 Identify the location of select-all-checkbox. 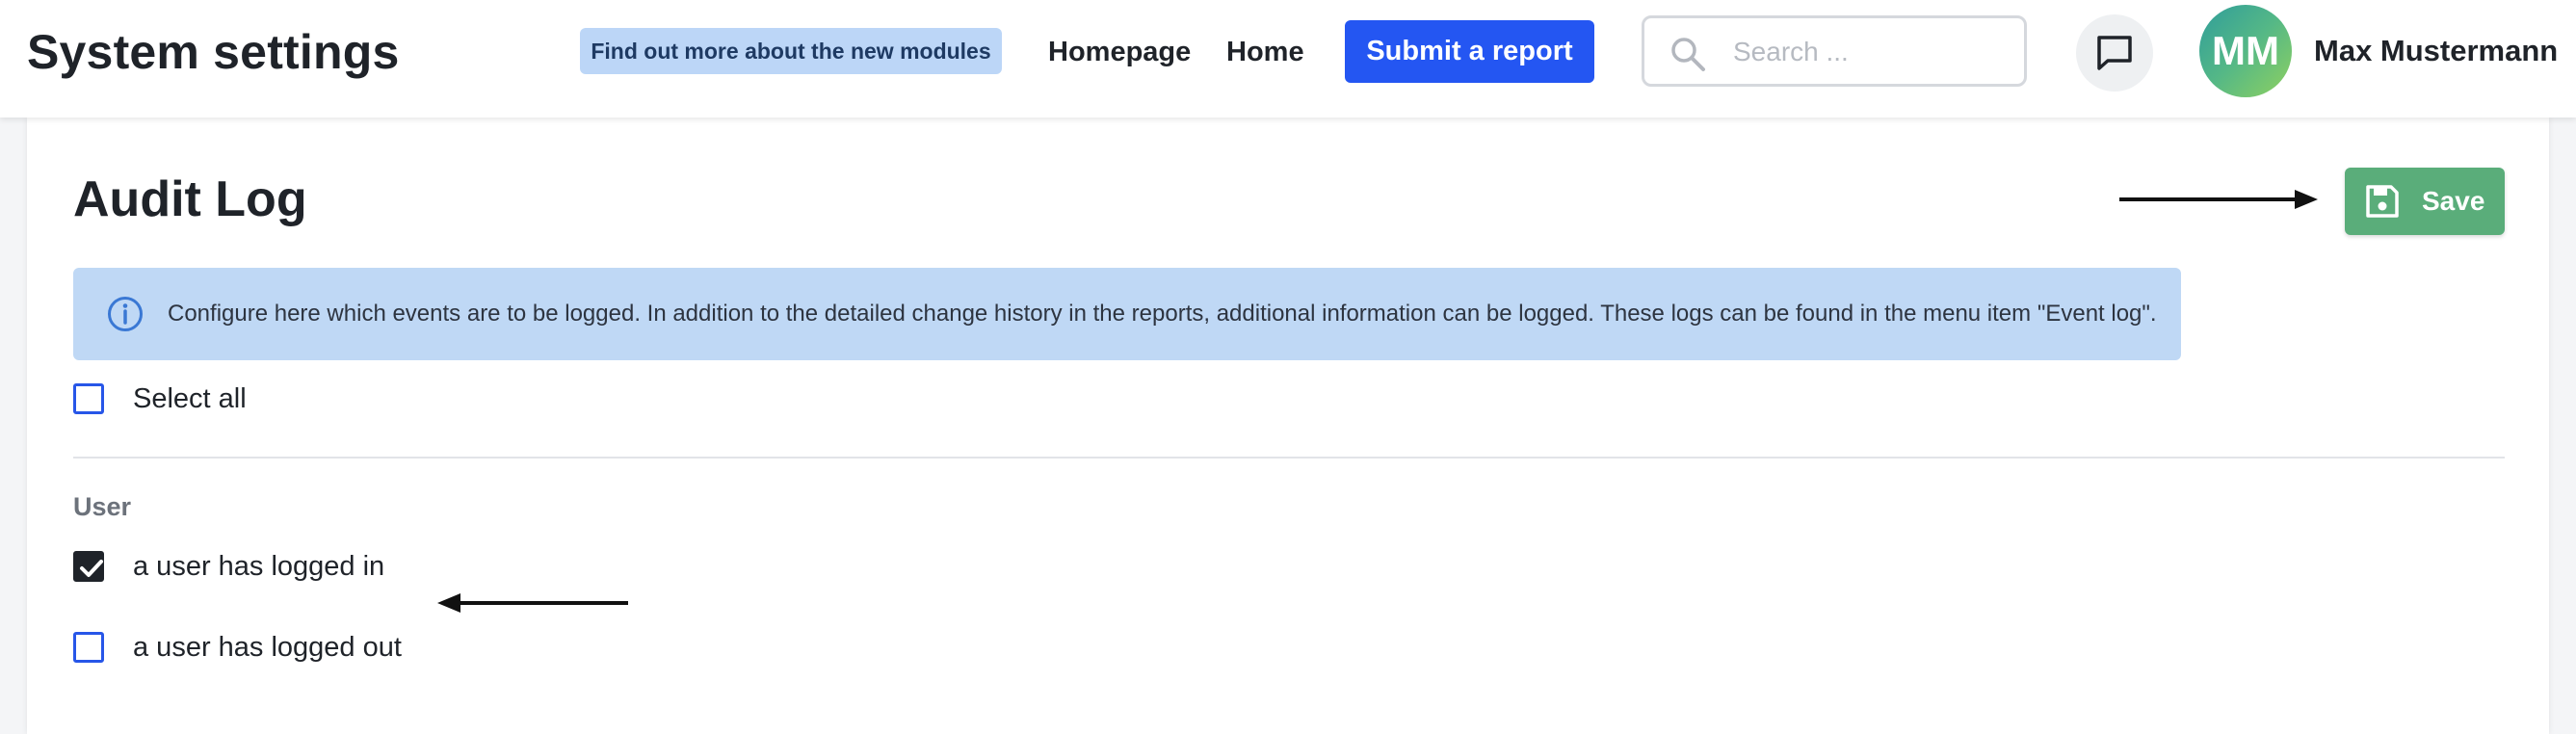
(89, 398).